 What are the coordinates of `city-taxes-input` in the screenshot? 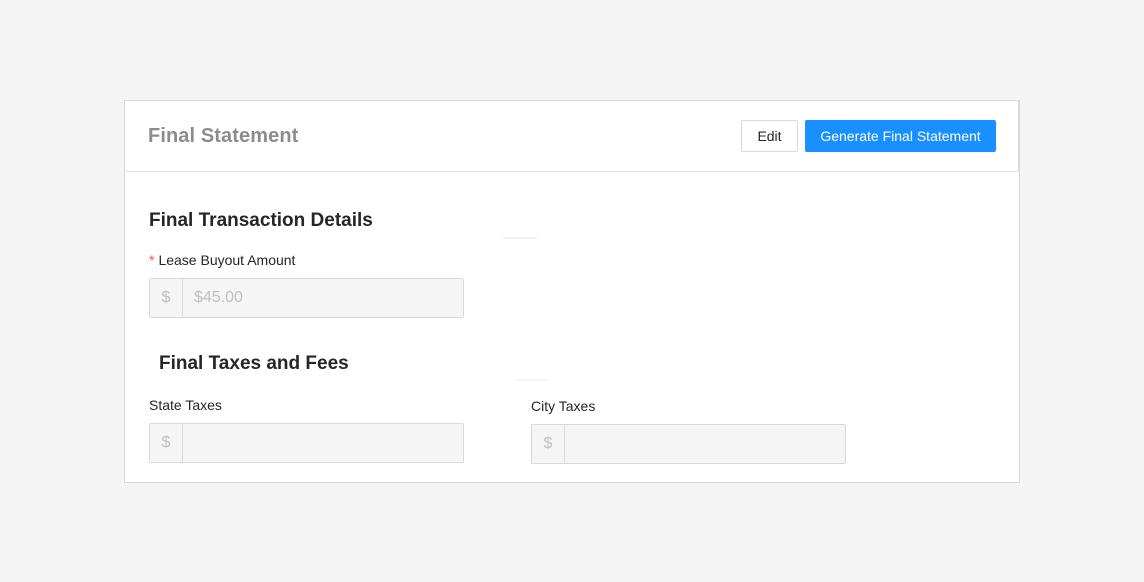 It's located at (705, 444).